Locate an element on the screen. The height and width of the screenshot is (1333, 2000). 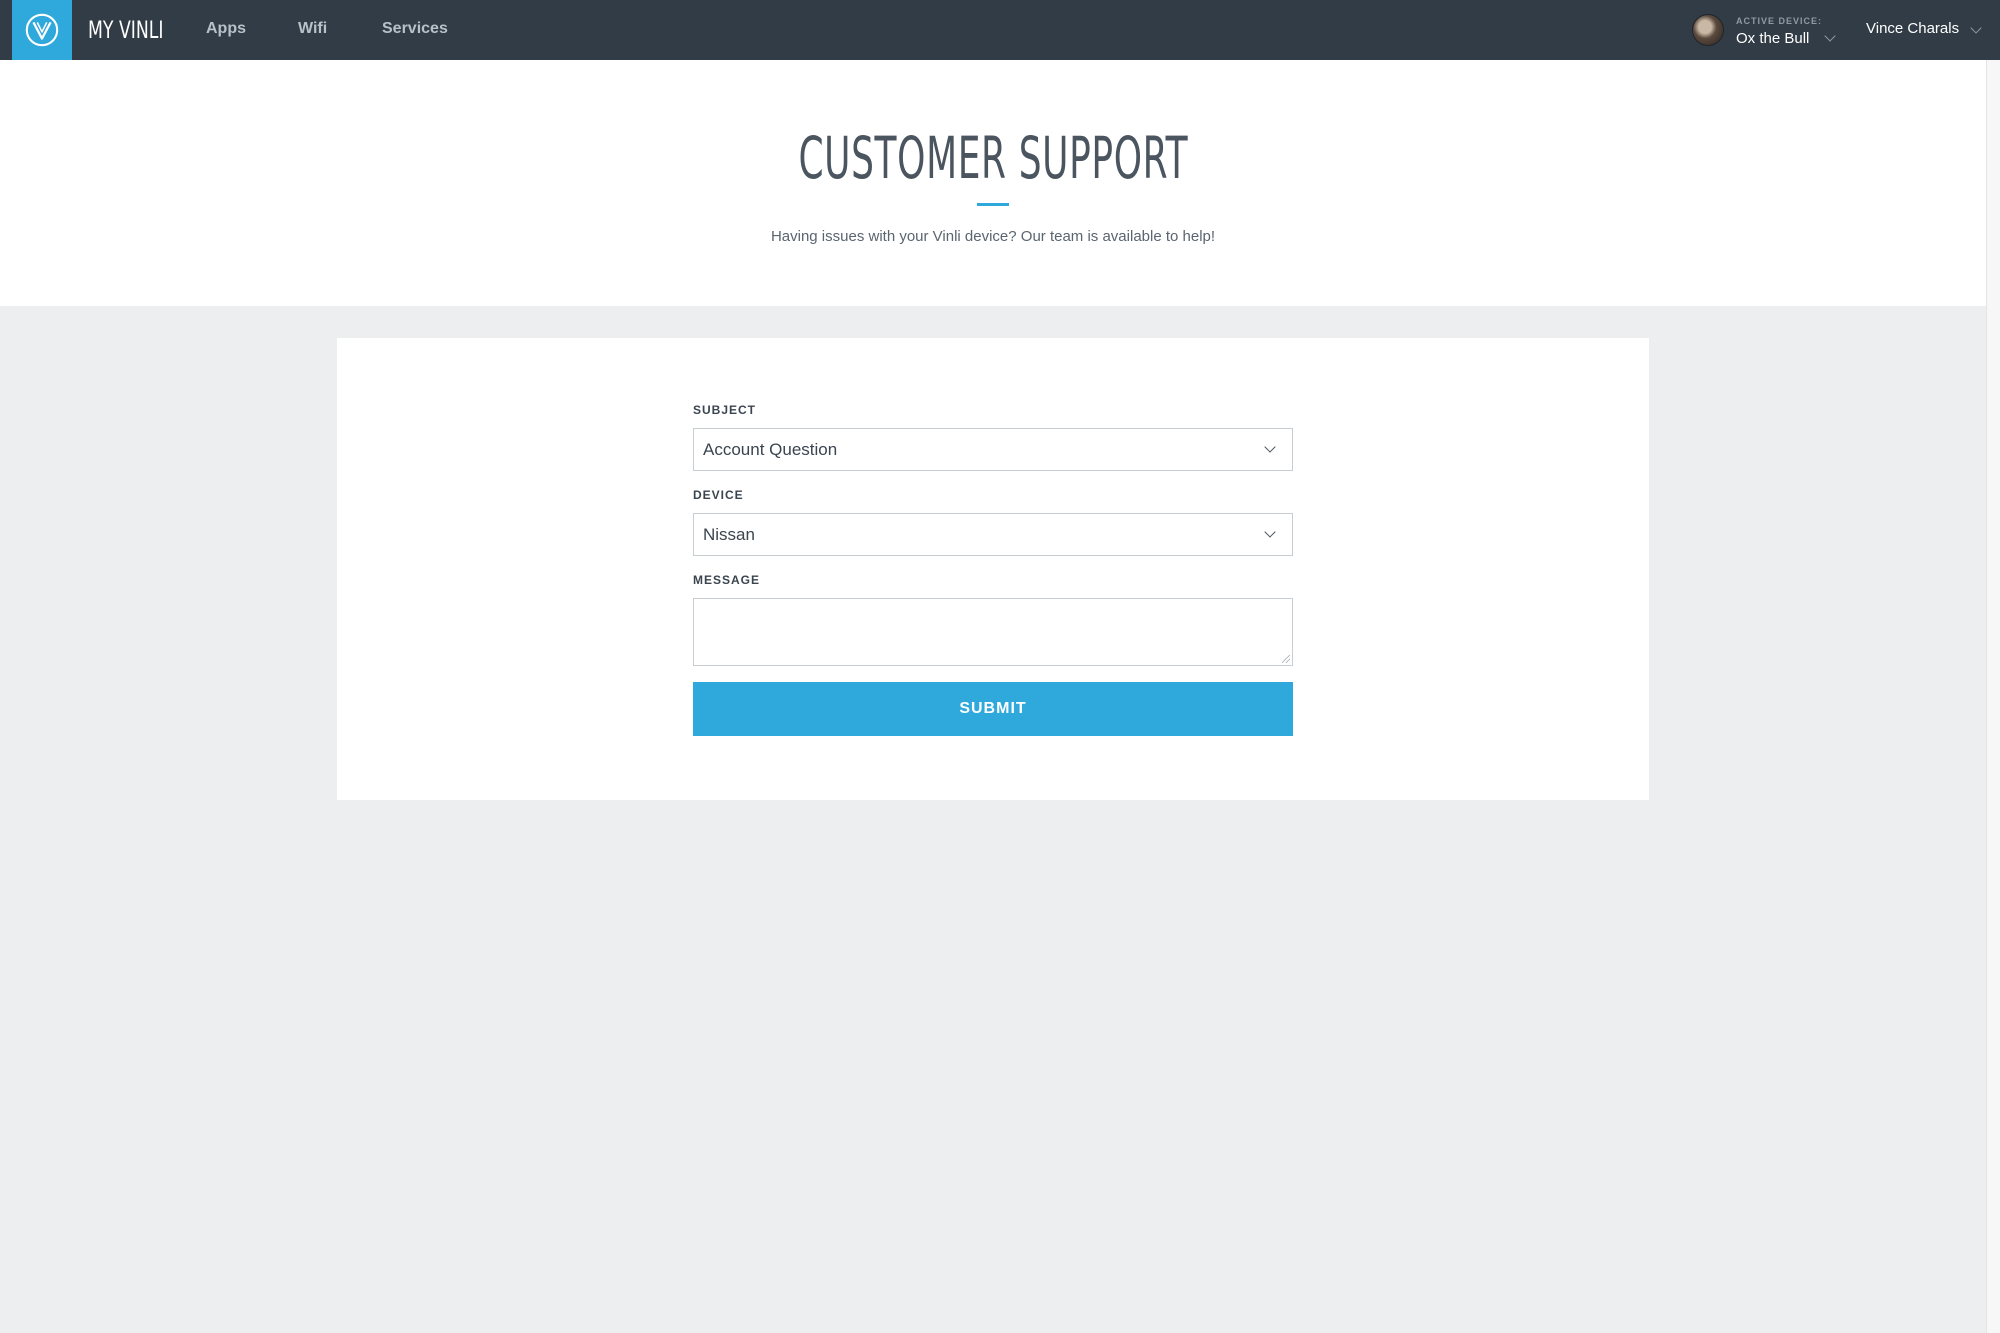
device-select: Nissan is located at coordinates (993, 534).